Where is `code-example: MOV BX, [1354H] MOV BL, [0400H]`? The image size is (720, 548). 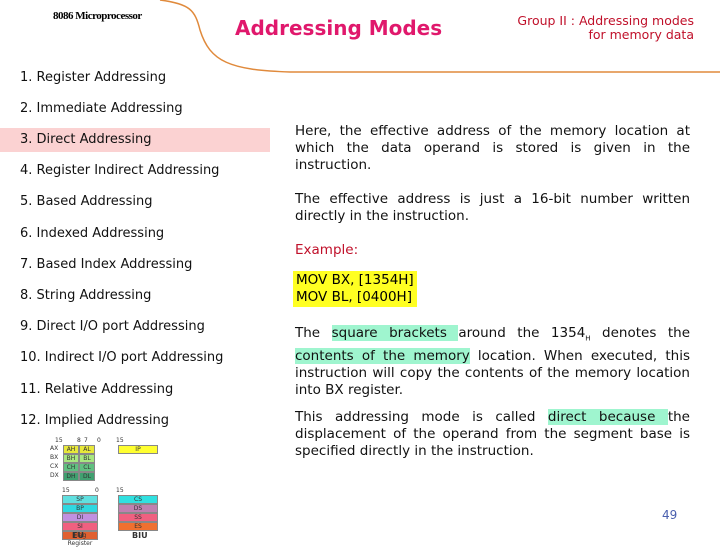 code-example: MOV BX, [1354H] MOV BL, [0400H] is located at coordinates (355, 289).